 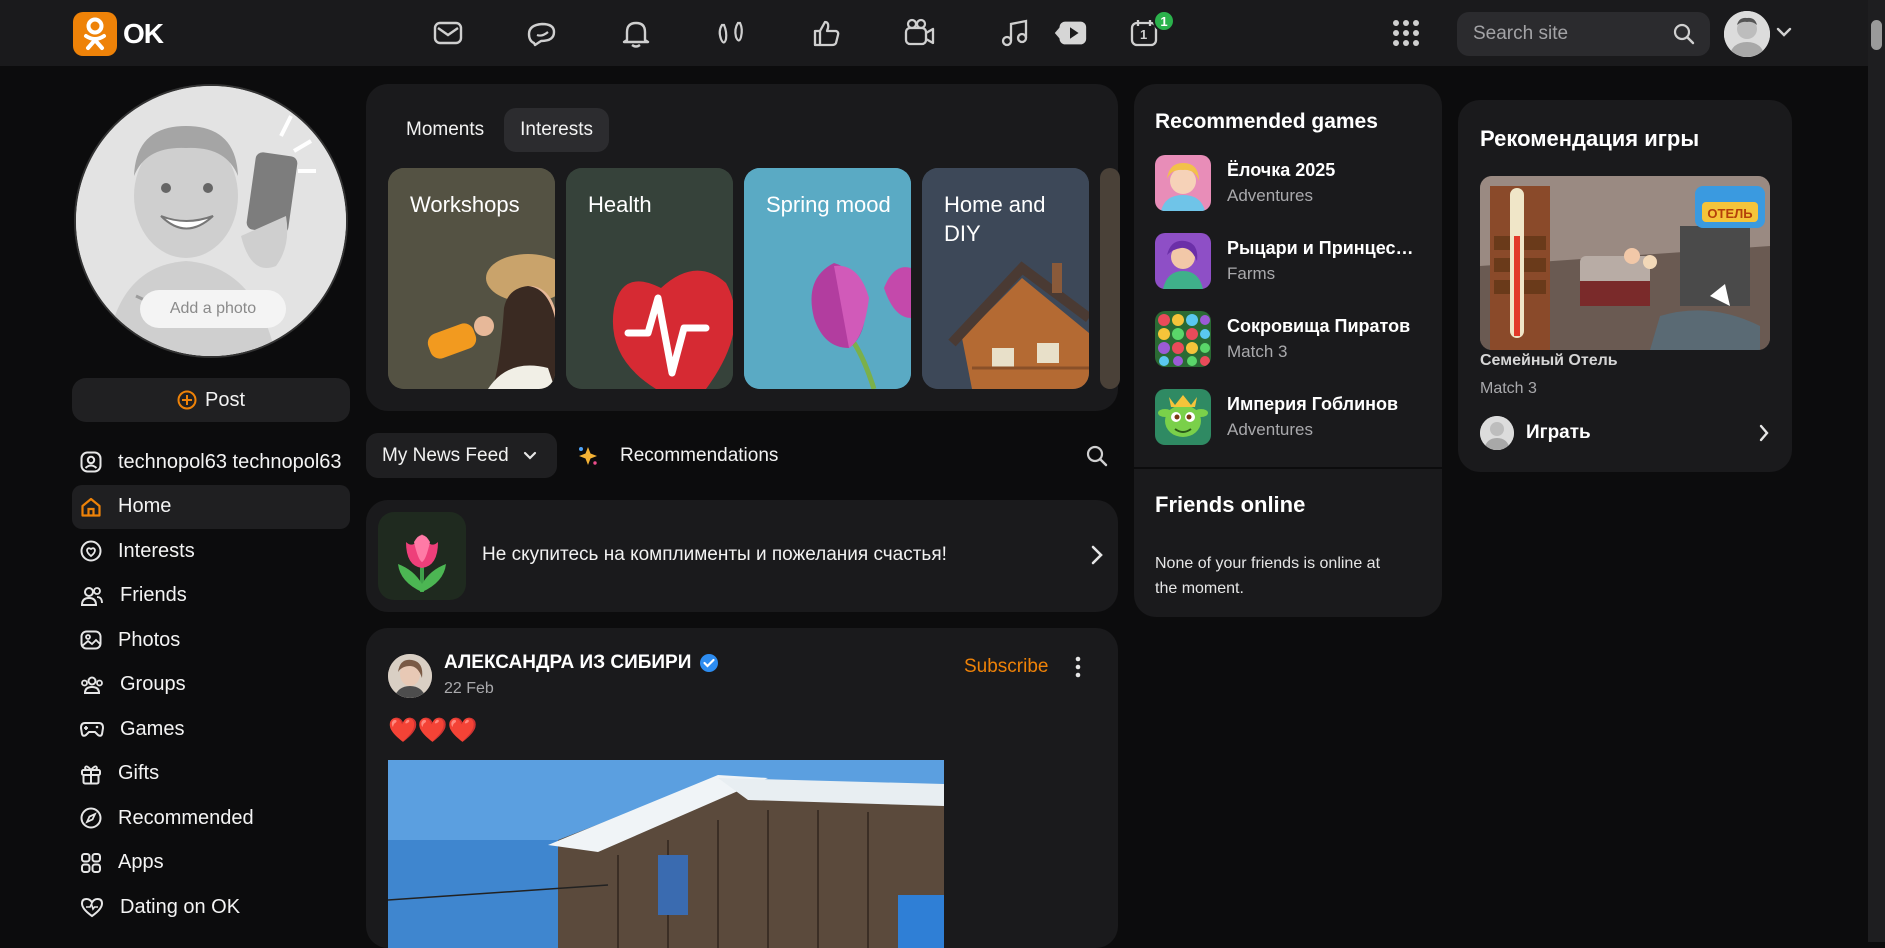 I want to click on discussions-icon, so click(x=542, y=33).